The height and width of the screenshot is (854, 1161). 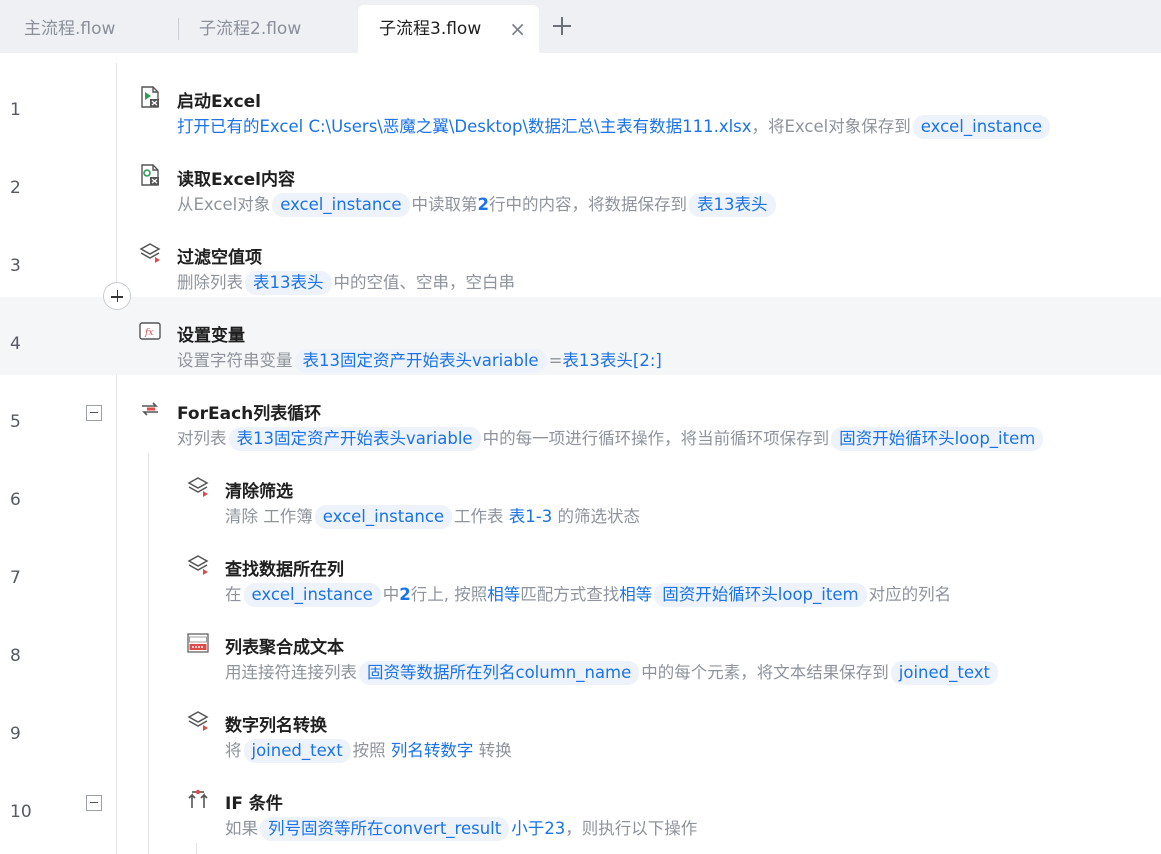 What do you see at coordinates (284, 648) in the screenshot?
I see `step-title: 列表聚合成文本` at bounding box center [284, 648].